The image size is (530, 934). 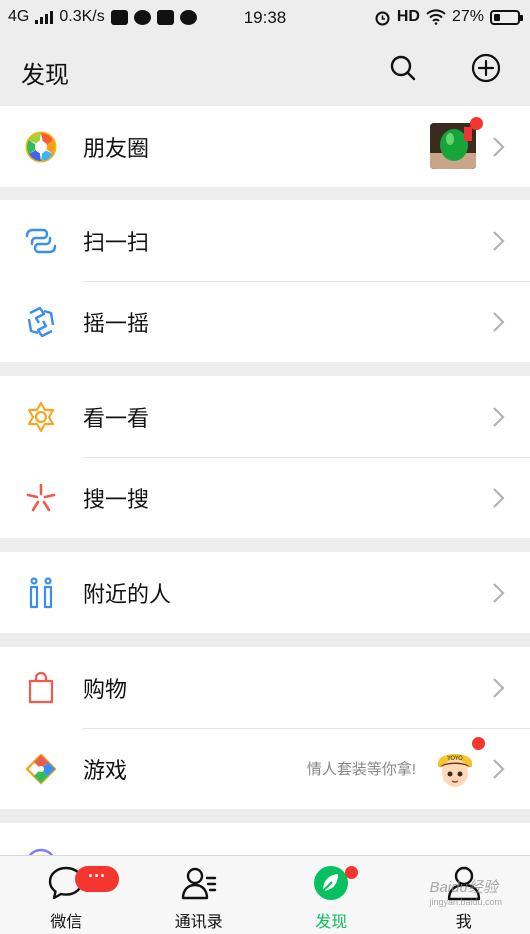 I want to click on wifi-icon, so click(x=436, y=17).